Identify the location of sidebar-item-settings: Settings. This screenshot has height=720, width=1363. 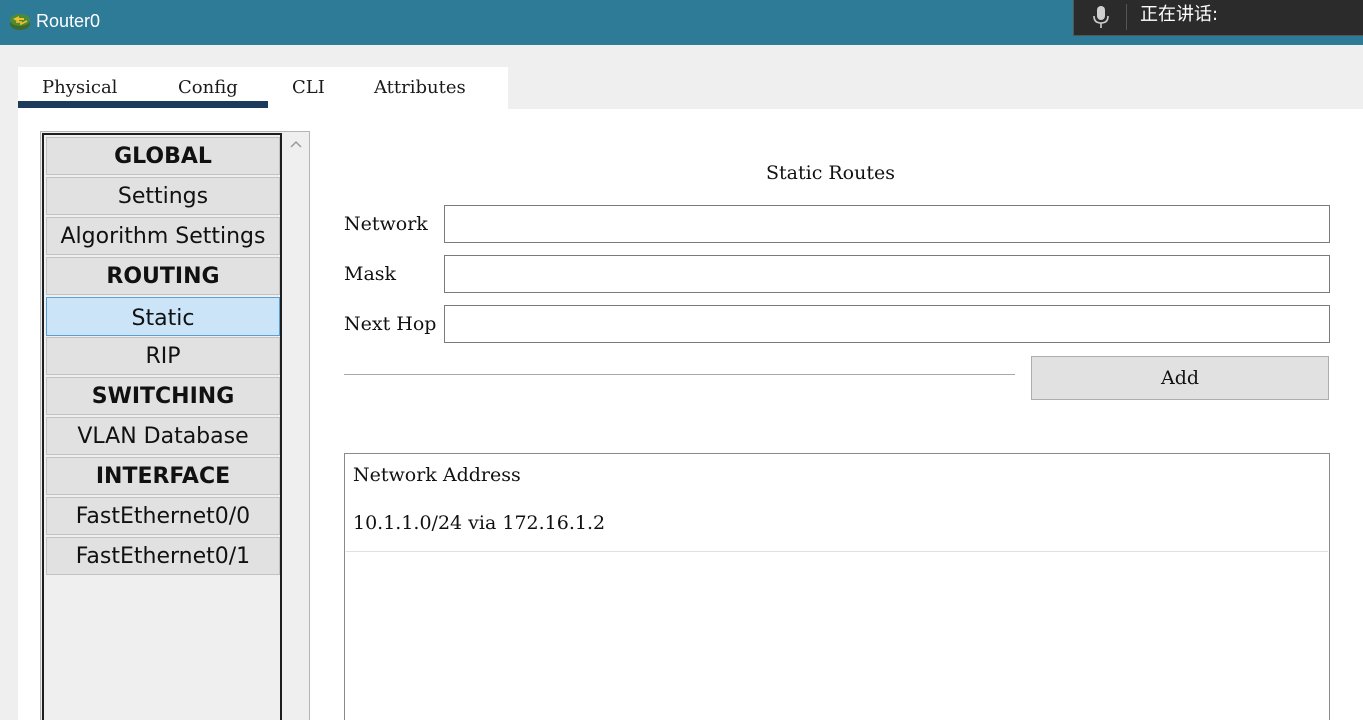
(163, 196).